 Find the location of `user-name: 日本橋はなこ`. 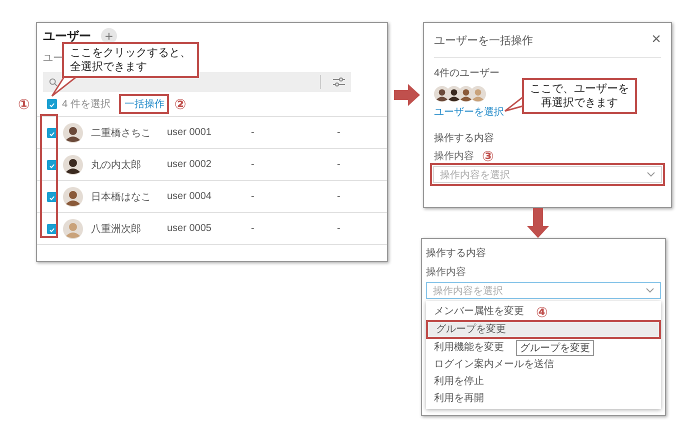

user-name: 日本橋はなこ is located at coordinates (121, 197).